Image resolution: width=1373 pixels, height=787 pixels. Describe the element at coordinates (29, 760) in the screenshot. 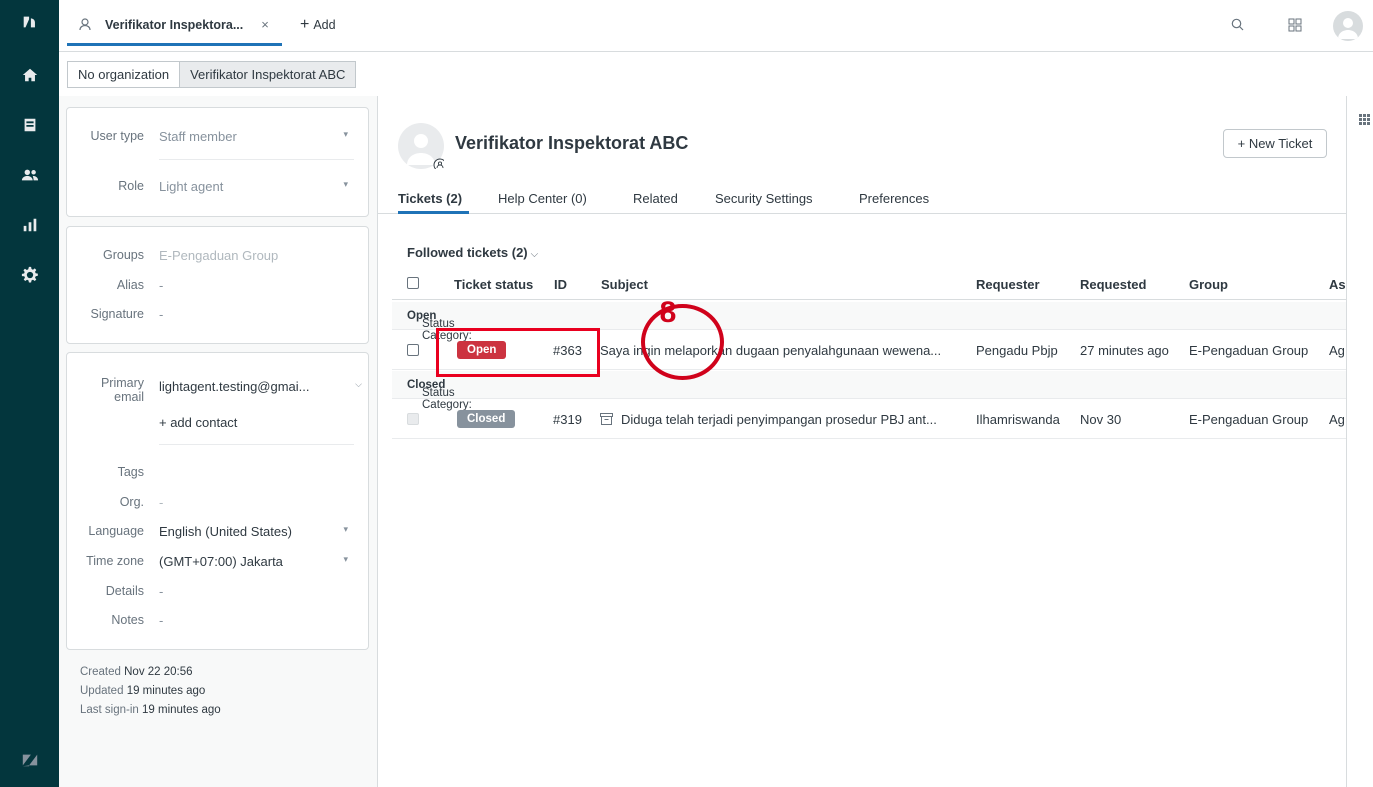

I see `zendesk-z-icon` at that location.